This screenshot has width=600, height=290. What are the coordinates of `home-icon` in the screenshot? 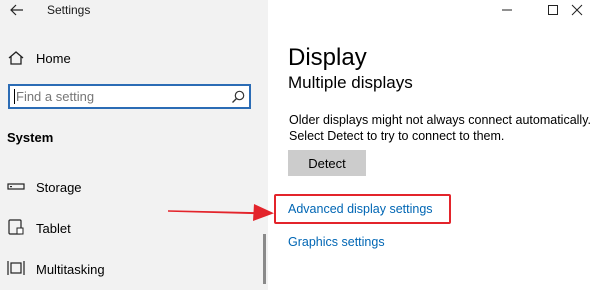 It's located at (16, 58).